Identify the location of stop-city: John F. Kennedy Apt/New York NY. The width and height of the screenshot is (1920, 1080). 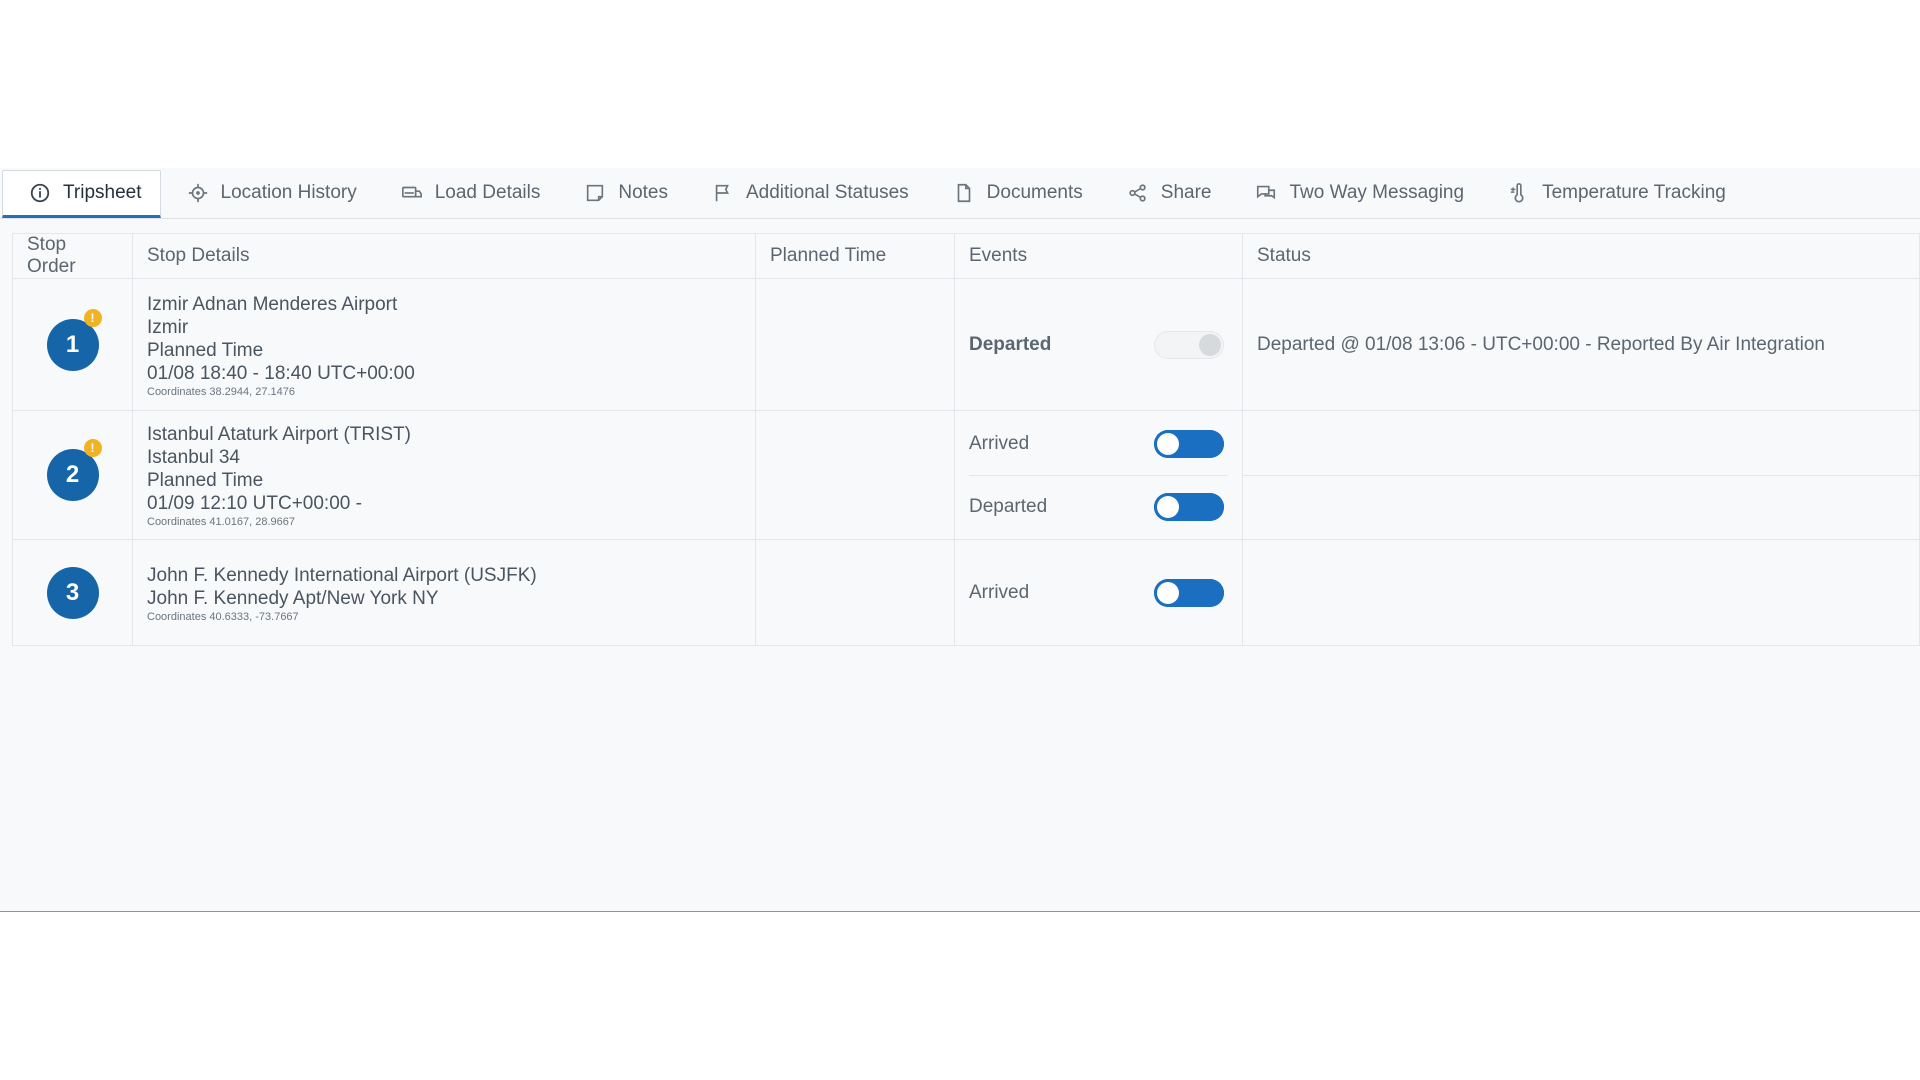
(293, 598).